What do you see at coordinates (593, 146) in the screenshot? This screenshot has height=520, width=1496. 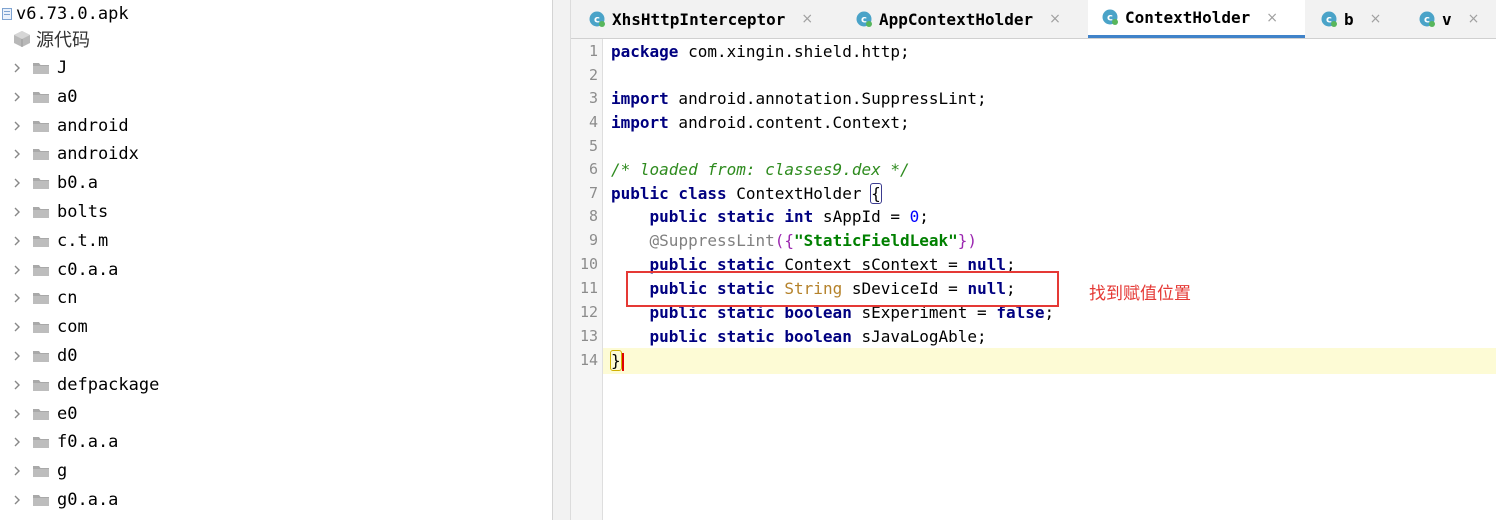 I see `line-number: 5` at bounding box center [593, 146].